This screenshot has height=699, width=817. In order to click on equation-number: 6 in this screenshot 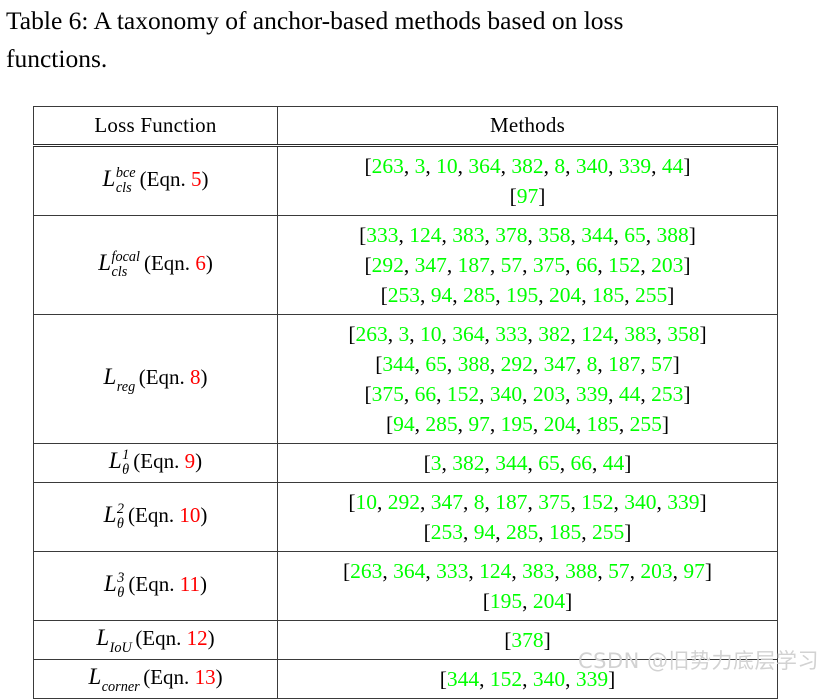, I will do `click(200, 263)`.